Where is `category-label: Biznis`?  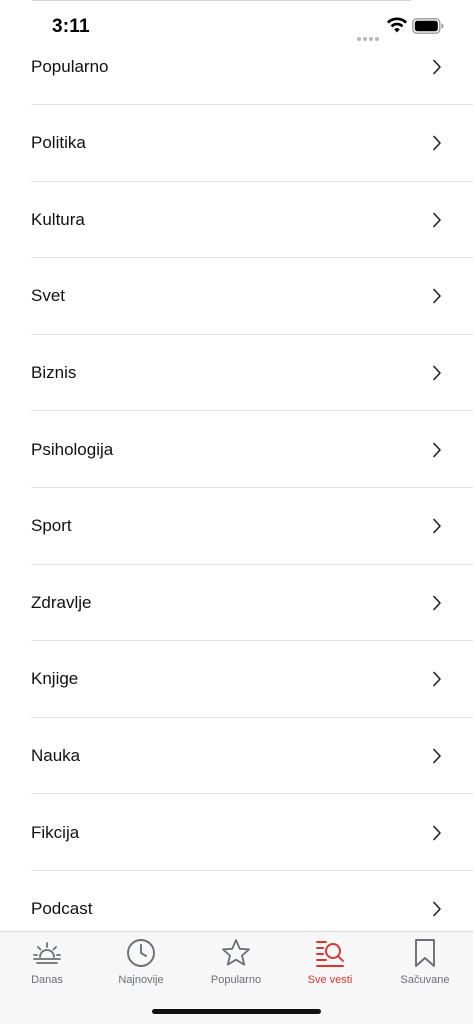 category-label: Biznis is located at coordinates (54, 373).